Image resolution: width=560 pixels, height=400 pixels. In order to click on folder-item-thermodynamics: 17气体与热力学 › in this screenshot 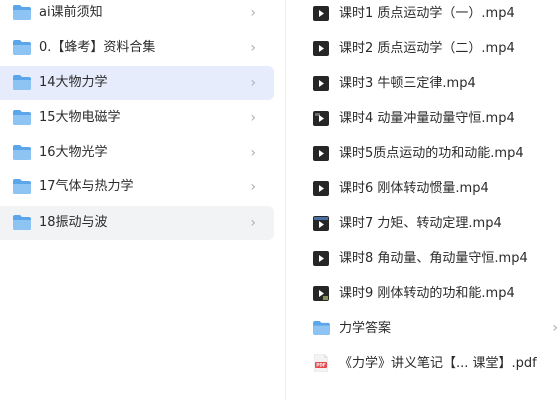, I will do `click(137, 187)`.